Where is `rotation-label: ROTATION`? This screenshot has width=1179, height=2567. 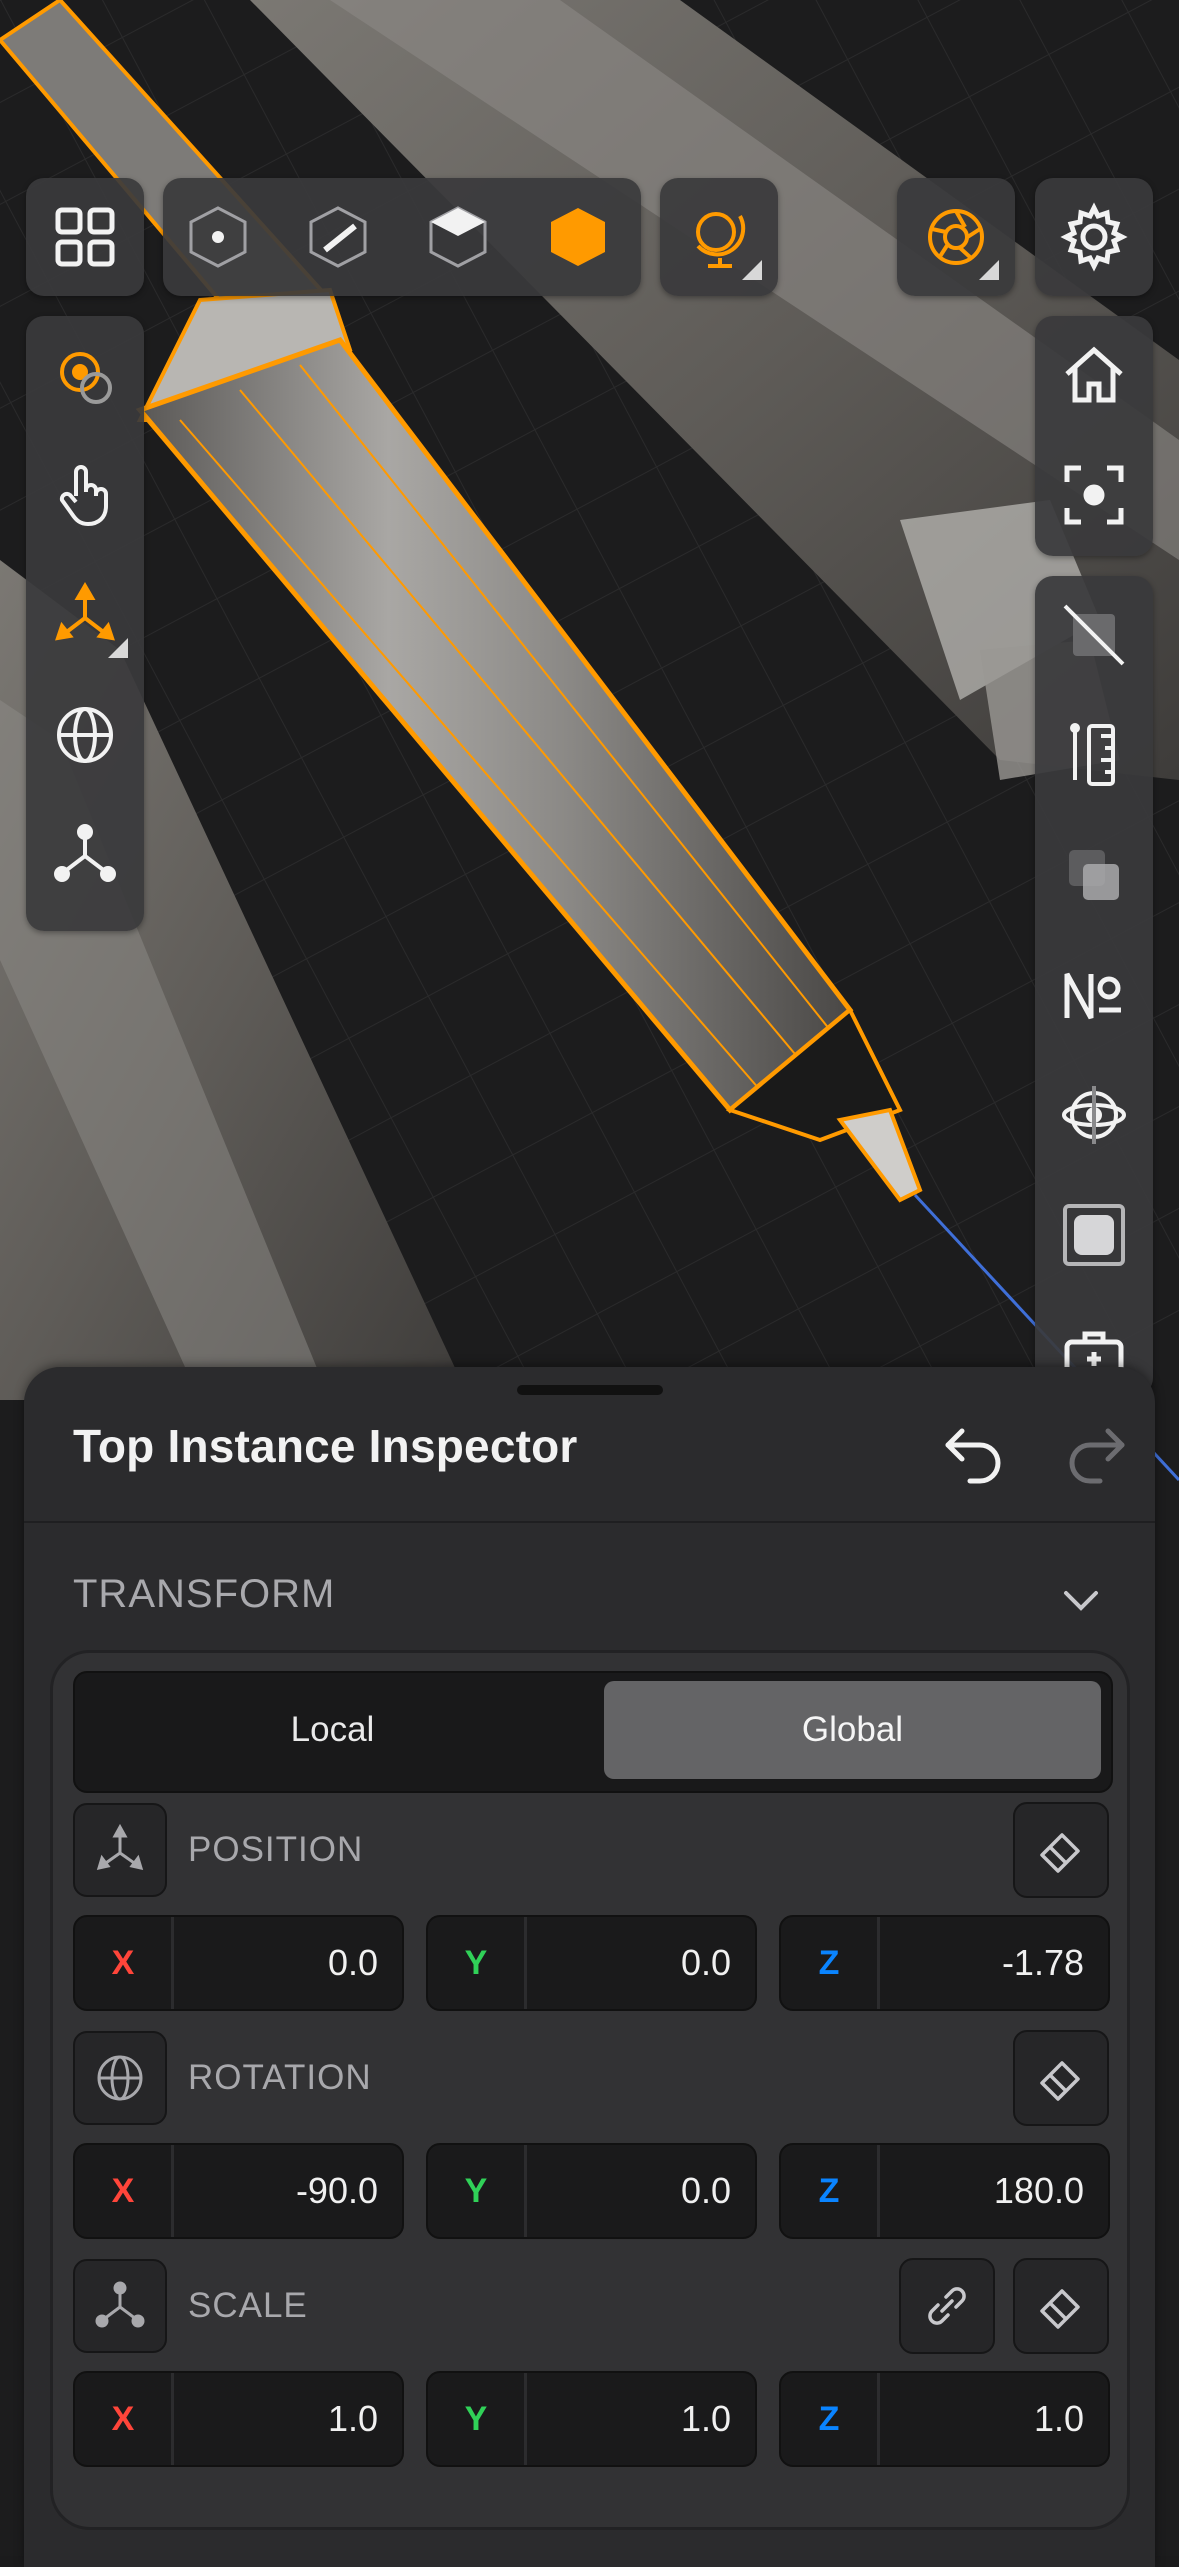
rotation-label: ROTATION is located at coordinates (280, 2077).